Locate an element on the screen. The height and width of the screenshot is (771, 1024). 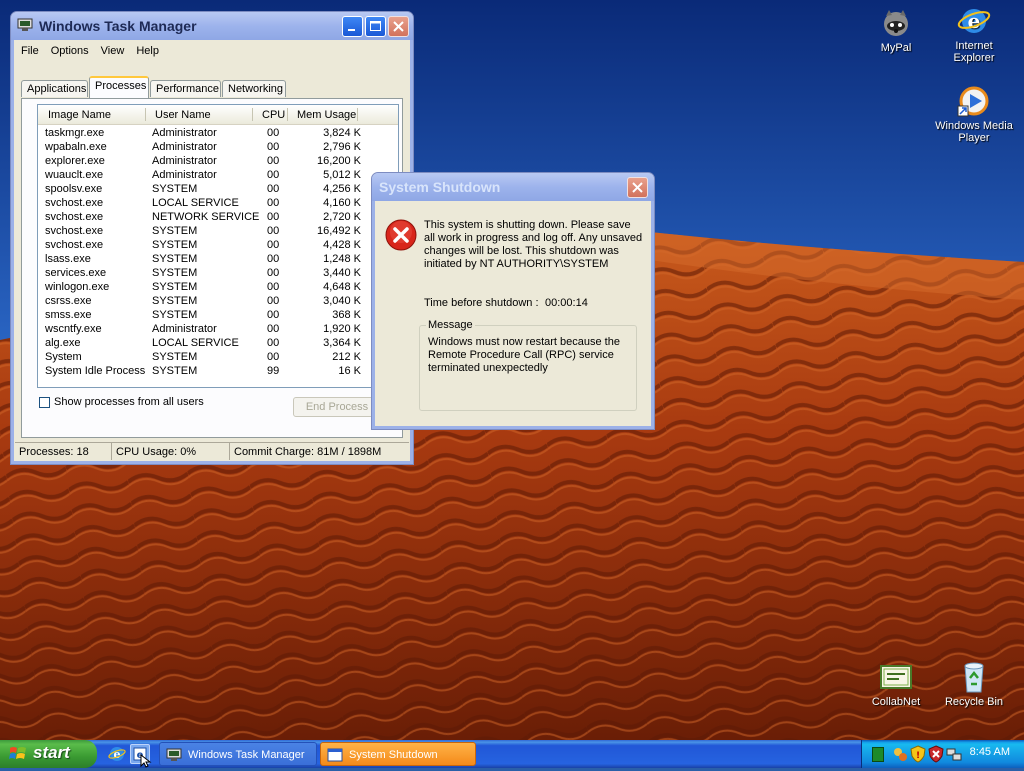
clock: 8:45 AM is located at coordinates (990, 752).